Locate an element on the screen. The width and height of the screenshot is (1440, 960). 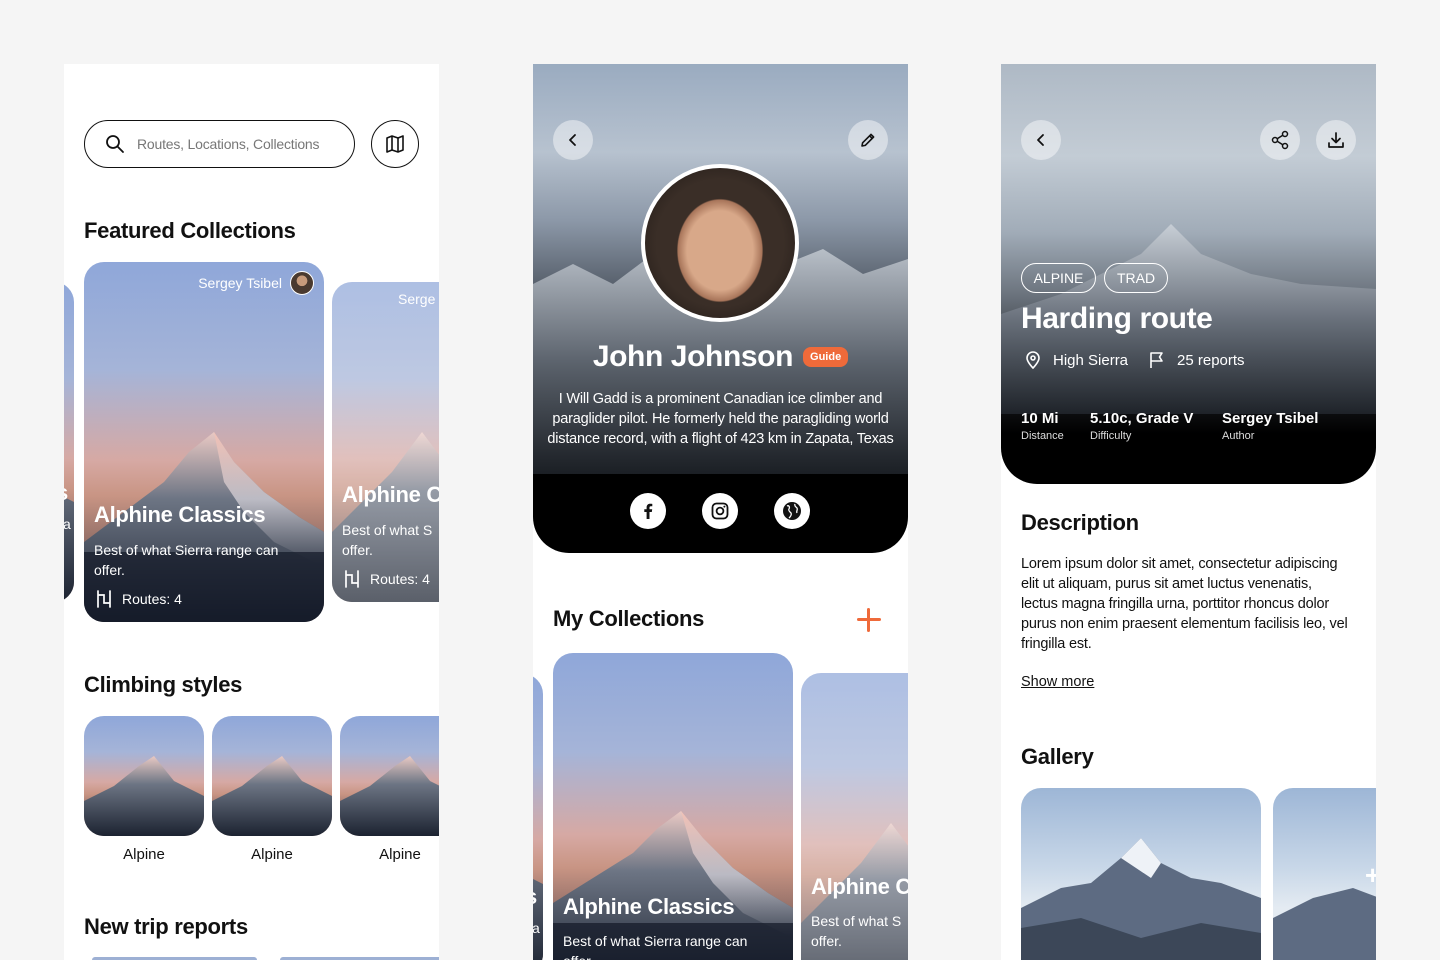
pencil-icon is located at coordinates (868, 140).